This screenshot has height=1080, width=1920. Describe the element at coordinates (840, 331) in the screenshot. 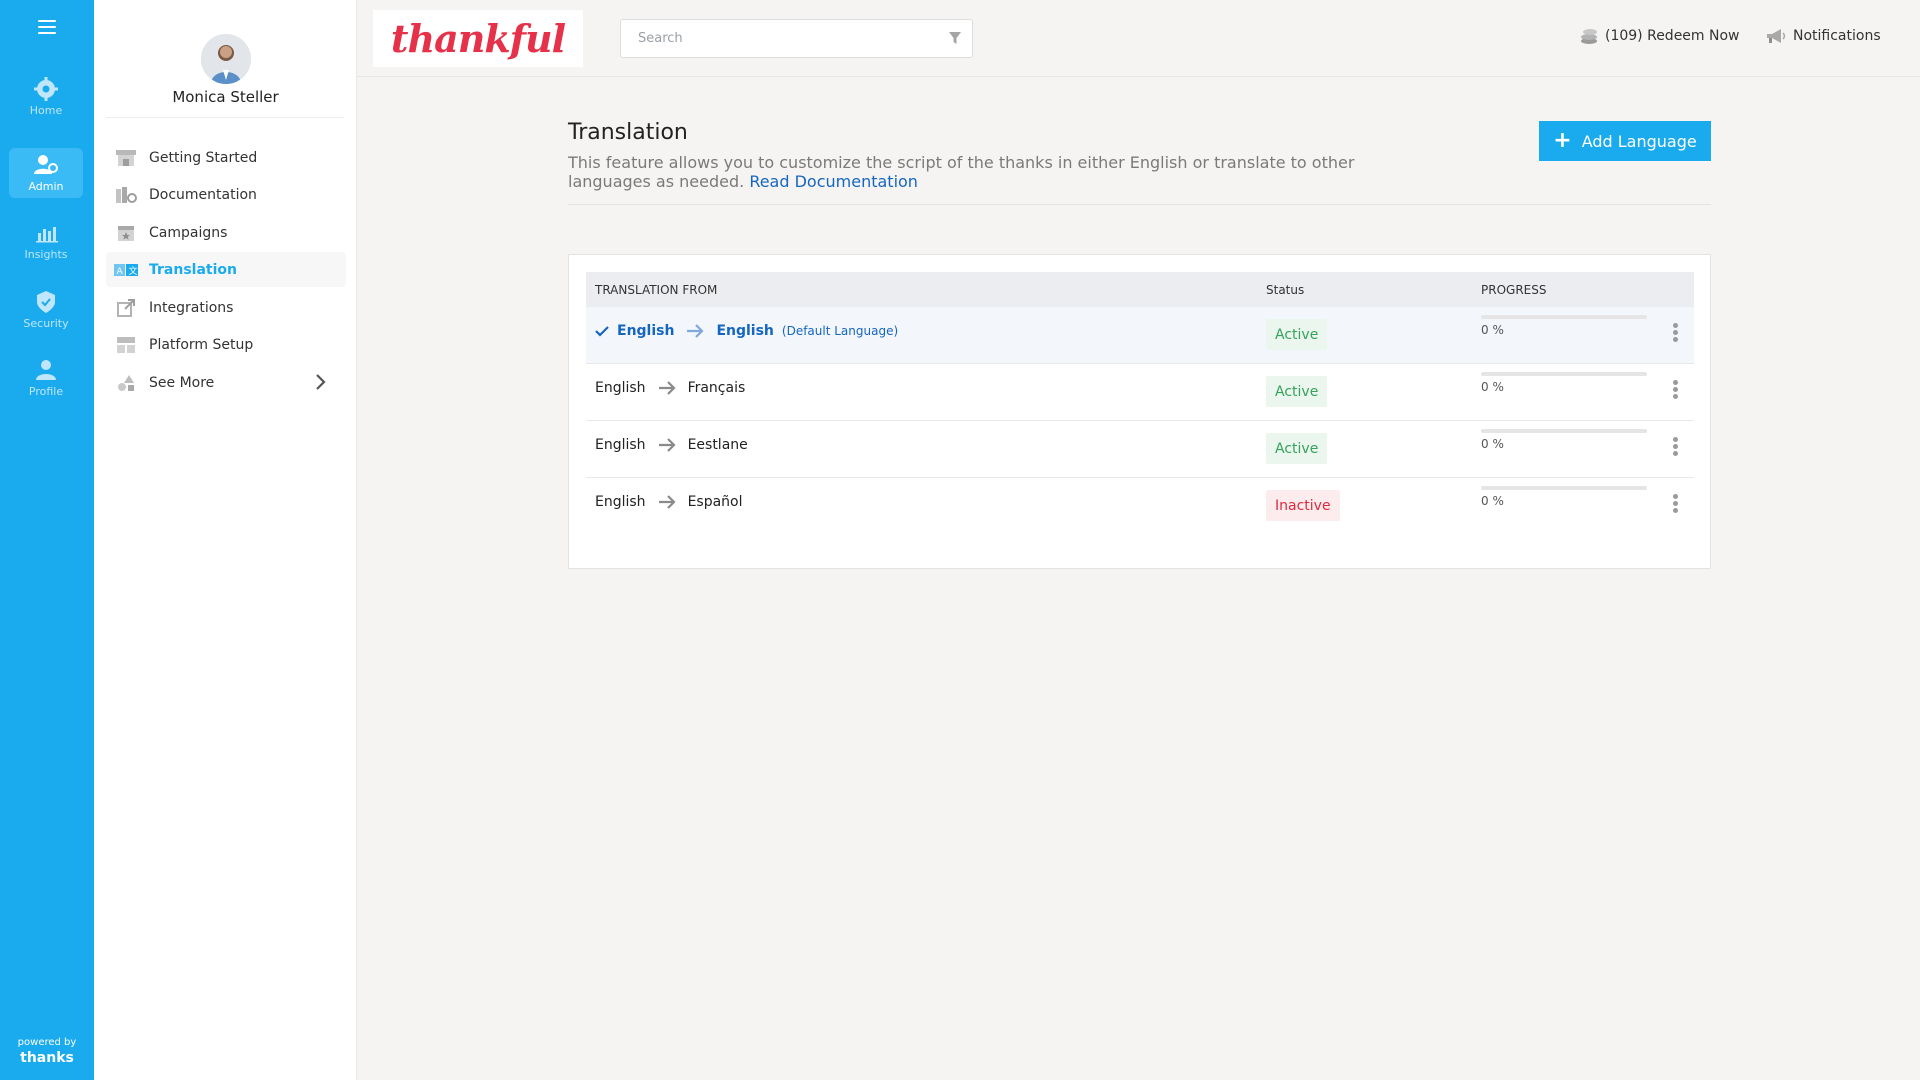

I see `default-language-note: (Default Language)` at that location.